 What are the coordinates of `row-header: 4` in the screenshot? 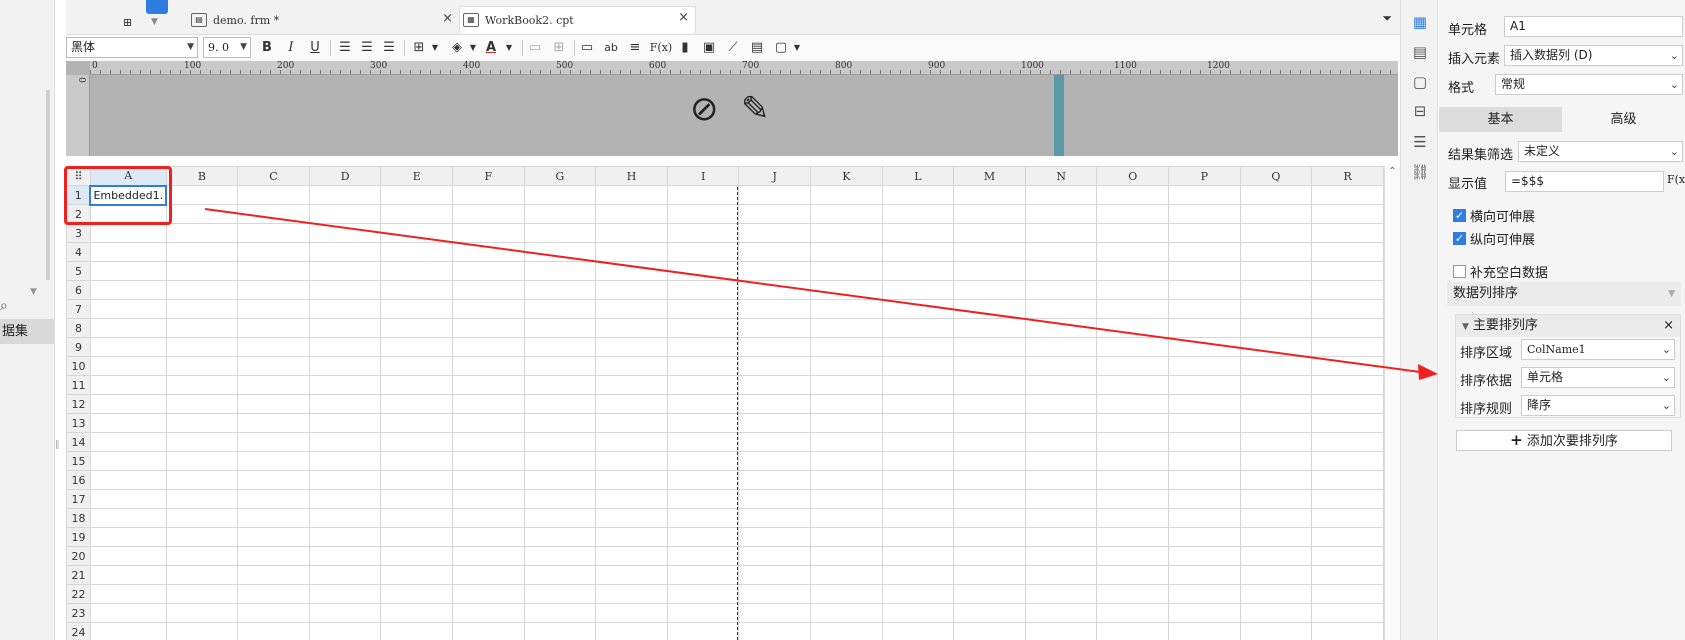 It's located at (78, 252).